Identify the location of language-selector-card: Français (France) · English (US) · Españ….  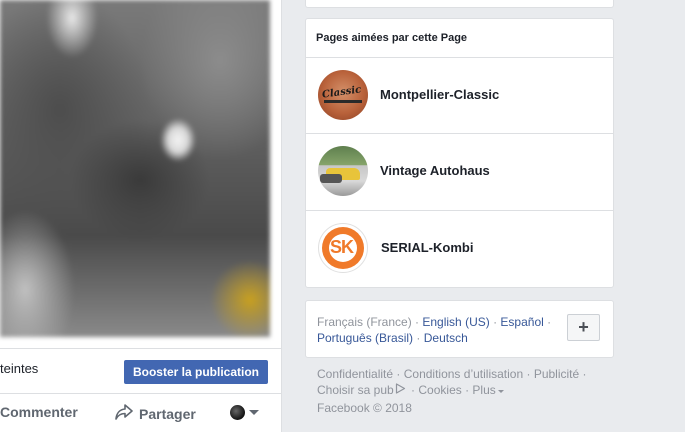
(459, 329).